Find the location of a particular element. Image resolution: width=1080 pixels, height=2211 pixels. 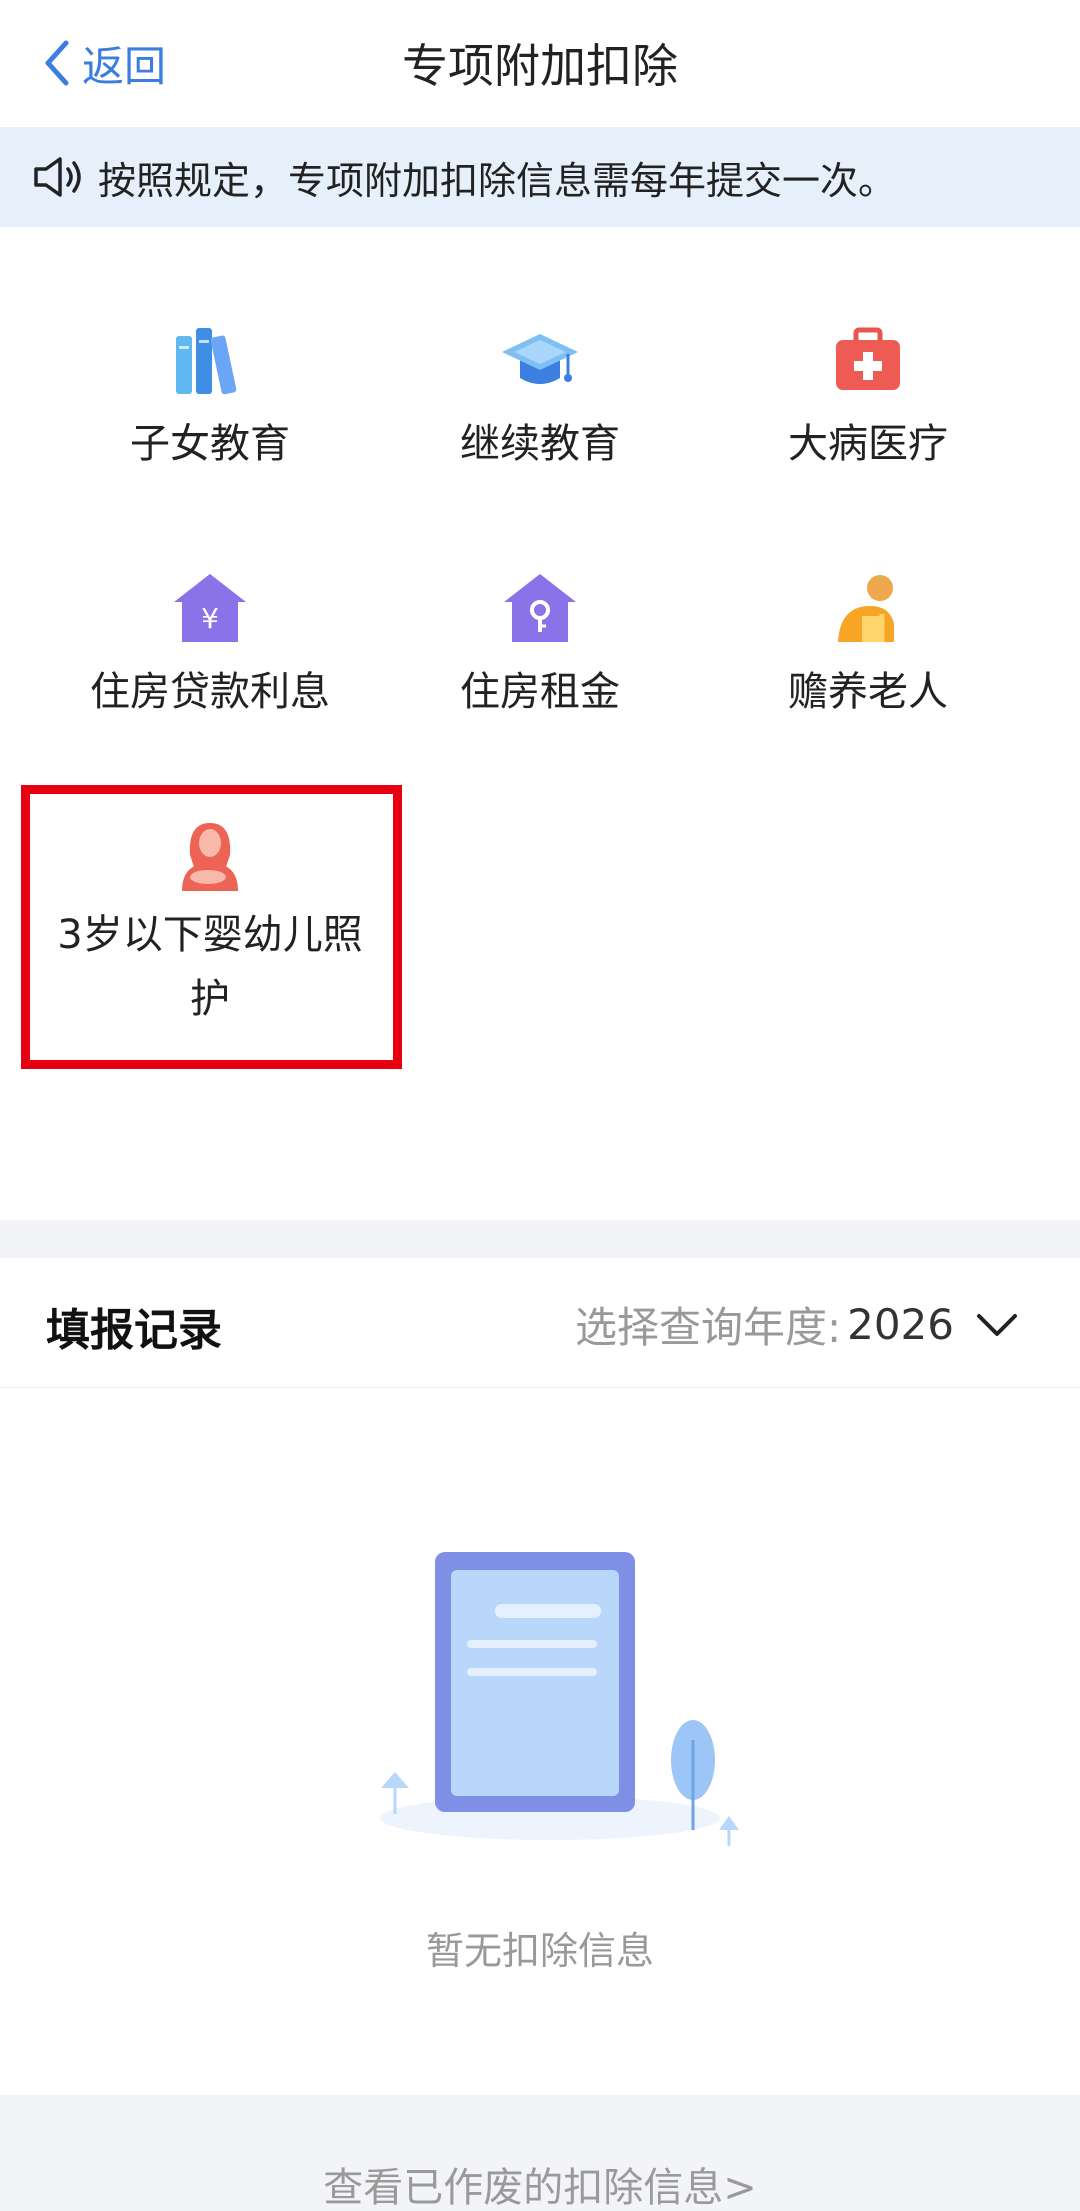

category-continuing-education: 继续教育 is located at coordinates (540, 397).